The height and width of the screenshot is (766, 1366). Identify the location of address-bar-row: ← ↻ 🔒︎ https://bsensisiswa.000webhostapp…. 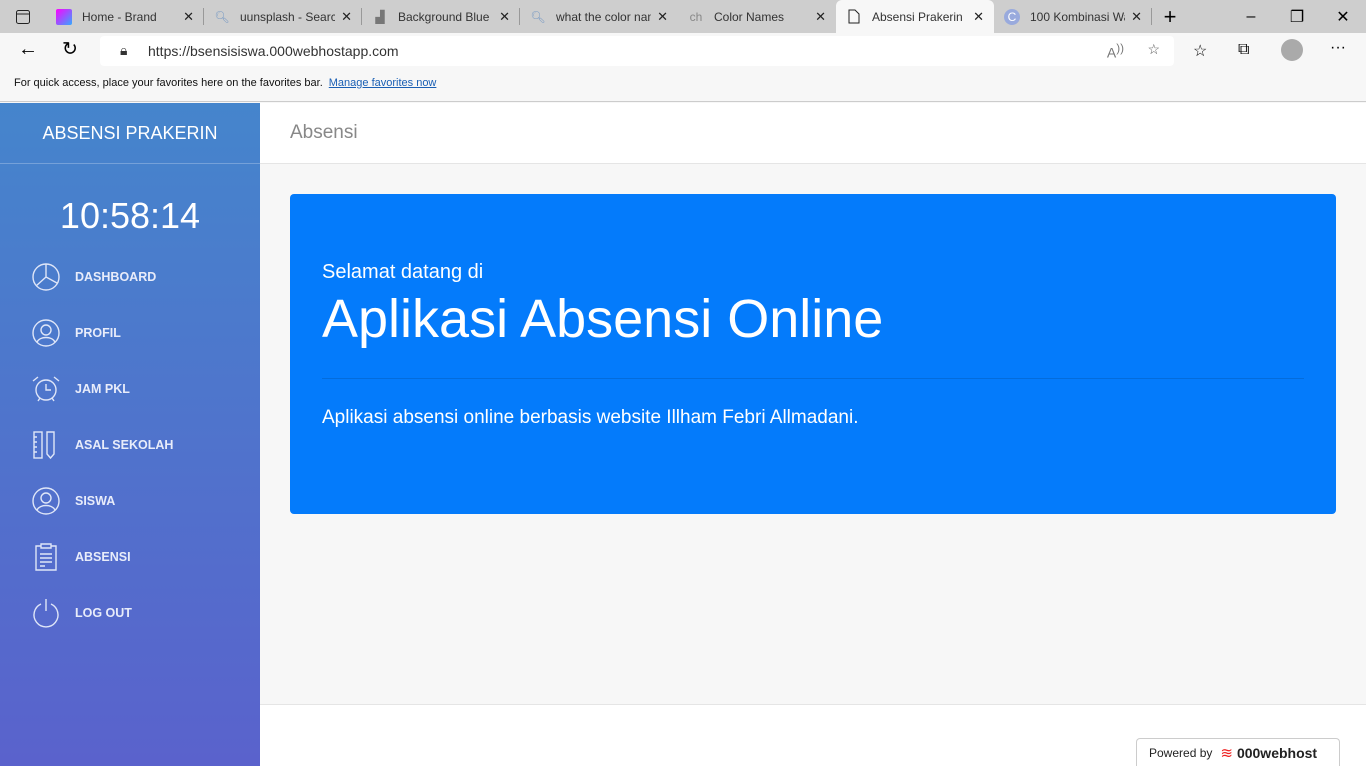
(683, 51).